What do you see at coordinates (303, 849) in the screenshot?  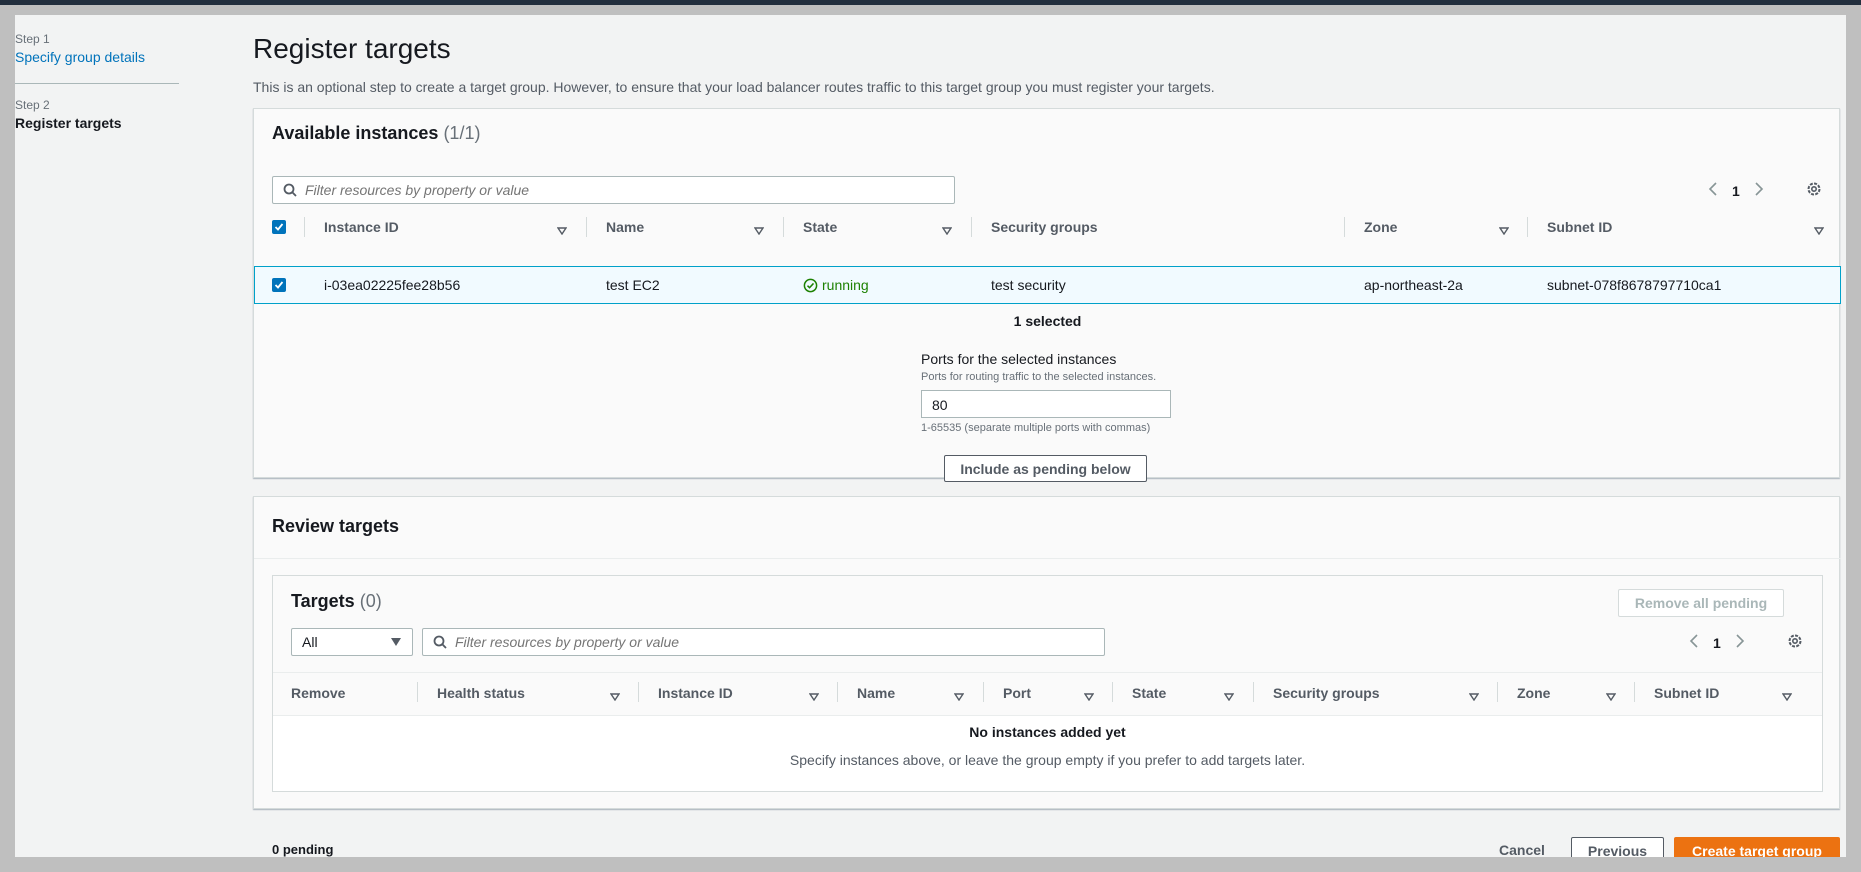 I see `pending-count: 0 pending` at bounding box center [303, 849].